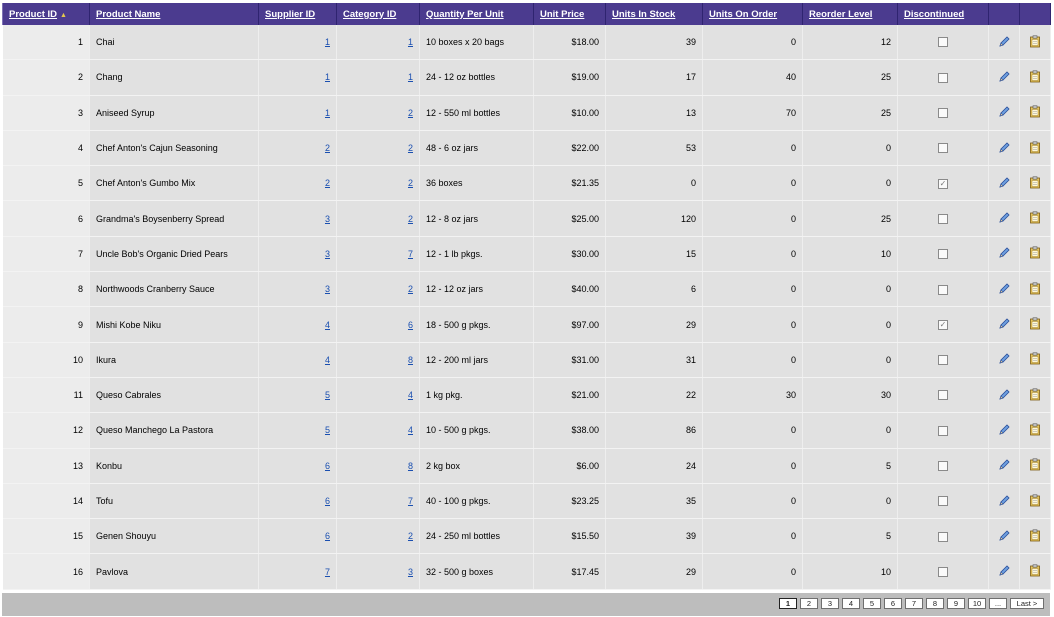  What do you see at coordinates (840, 14) in the screenshot?
I see `sort-link-reorder-level: Reorder Level` at bounding box center [840, 14].